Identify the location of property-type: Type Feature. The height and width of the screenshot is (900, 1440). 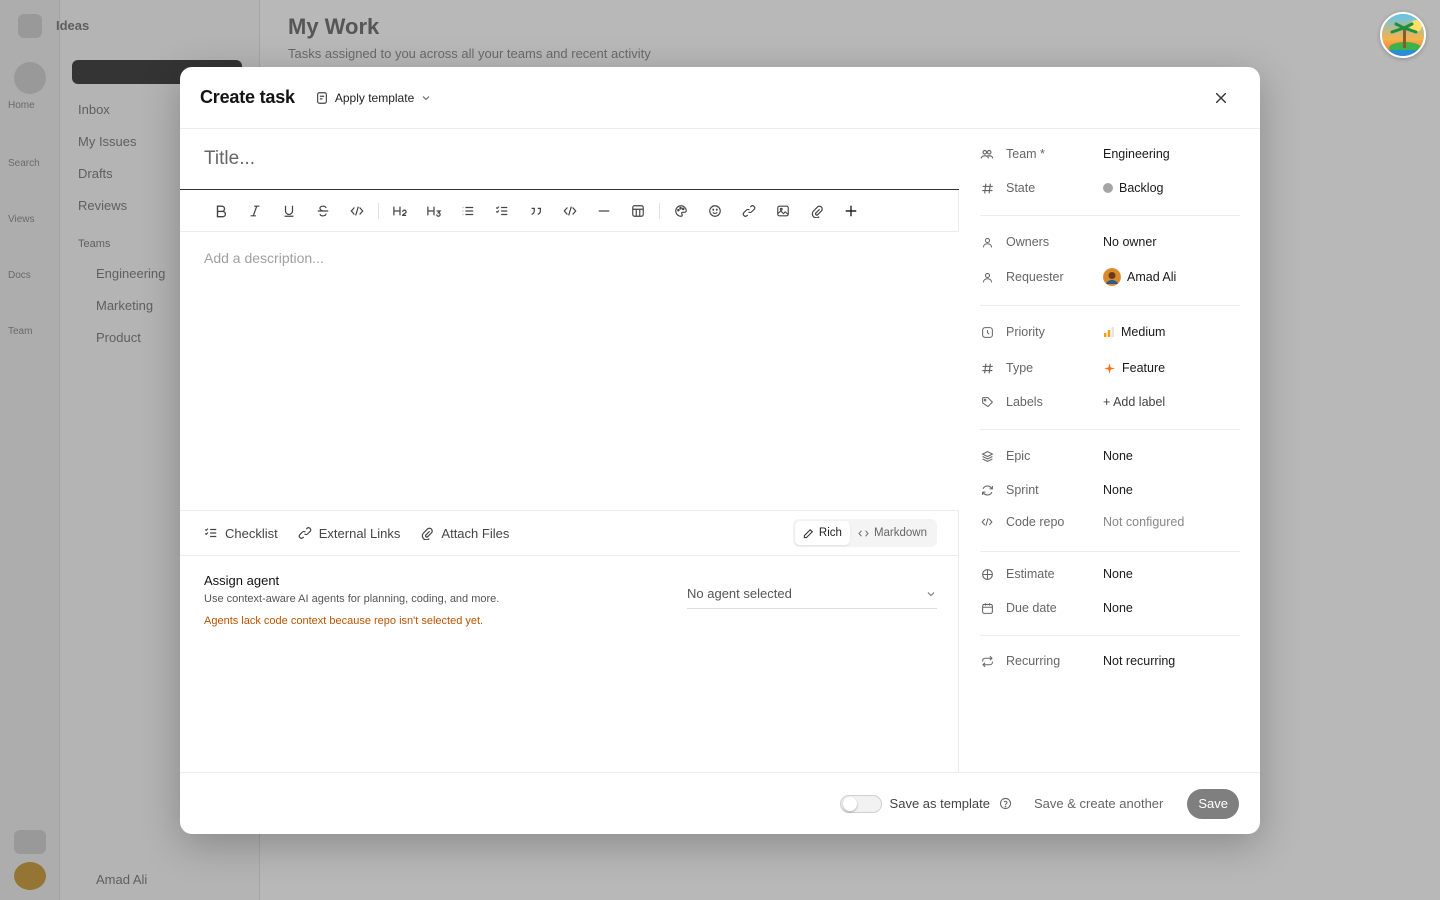
(1110, 368).